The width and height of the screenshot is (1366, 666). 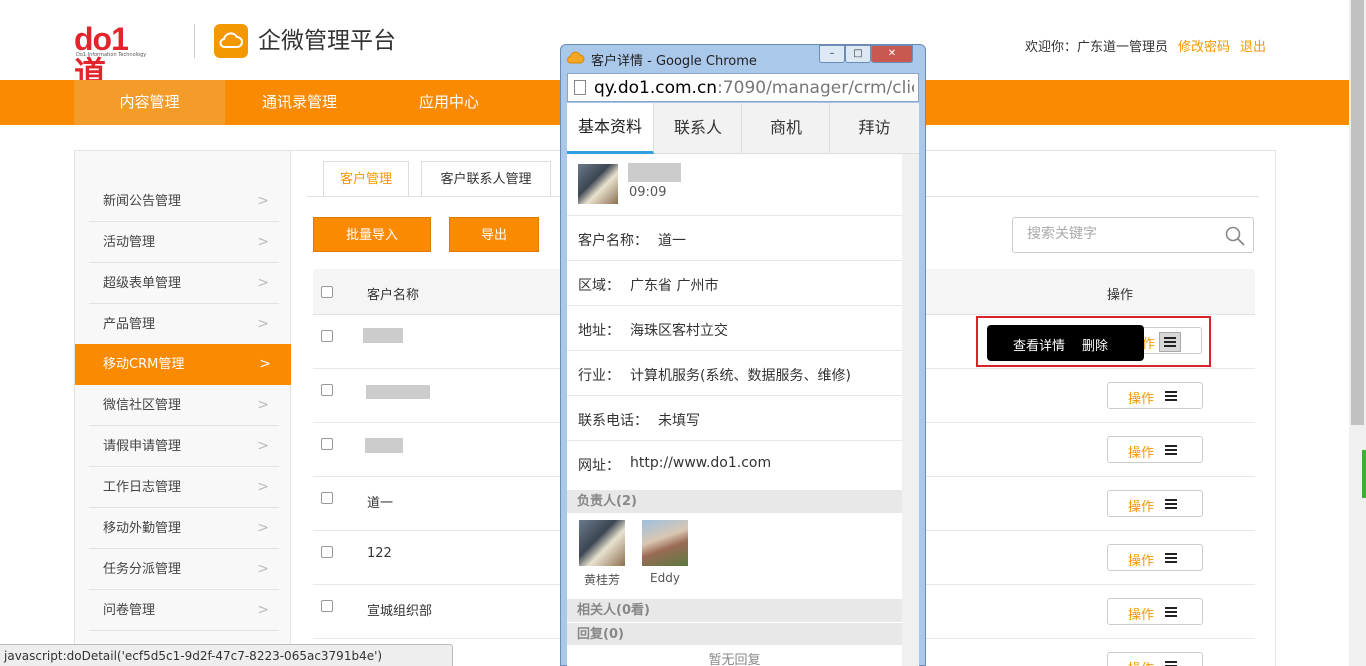 What do you see at coordinates (393, 295) in the screenshot?
I see `column-customer-name: 客户名称` at bounding box center [393, 295].